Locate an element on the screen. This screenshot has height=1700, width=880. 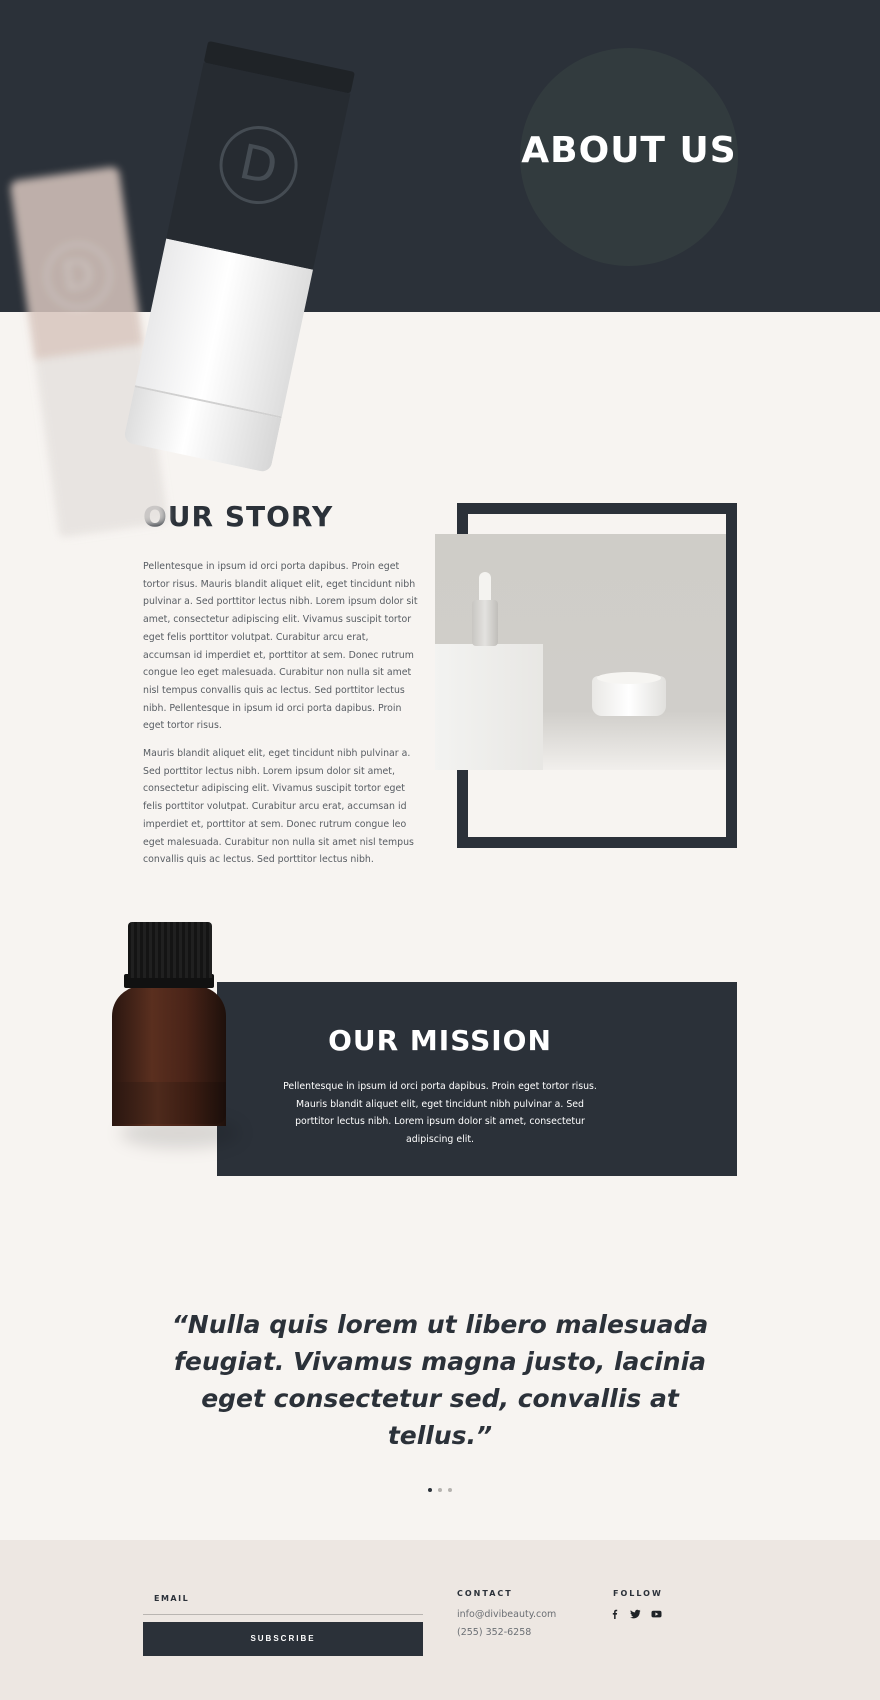
story-heading: OUR STORY is located at coordinates (238, 516).